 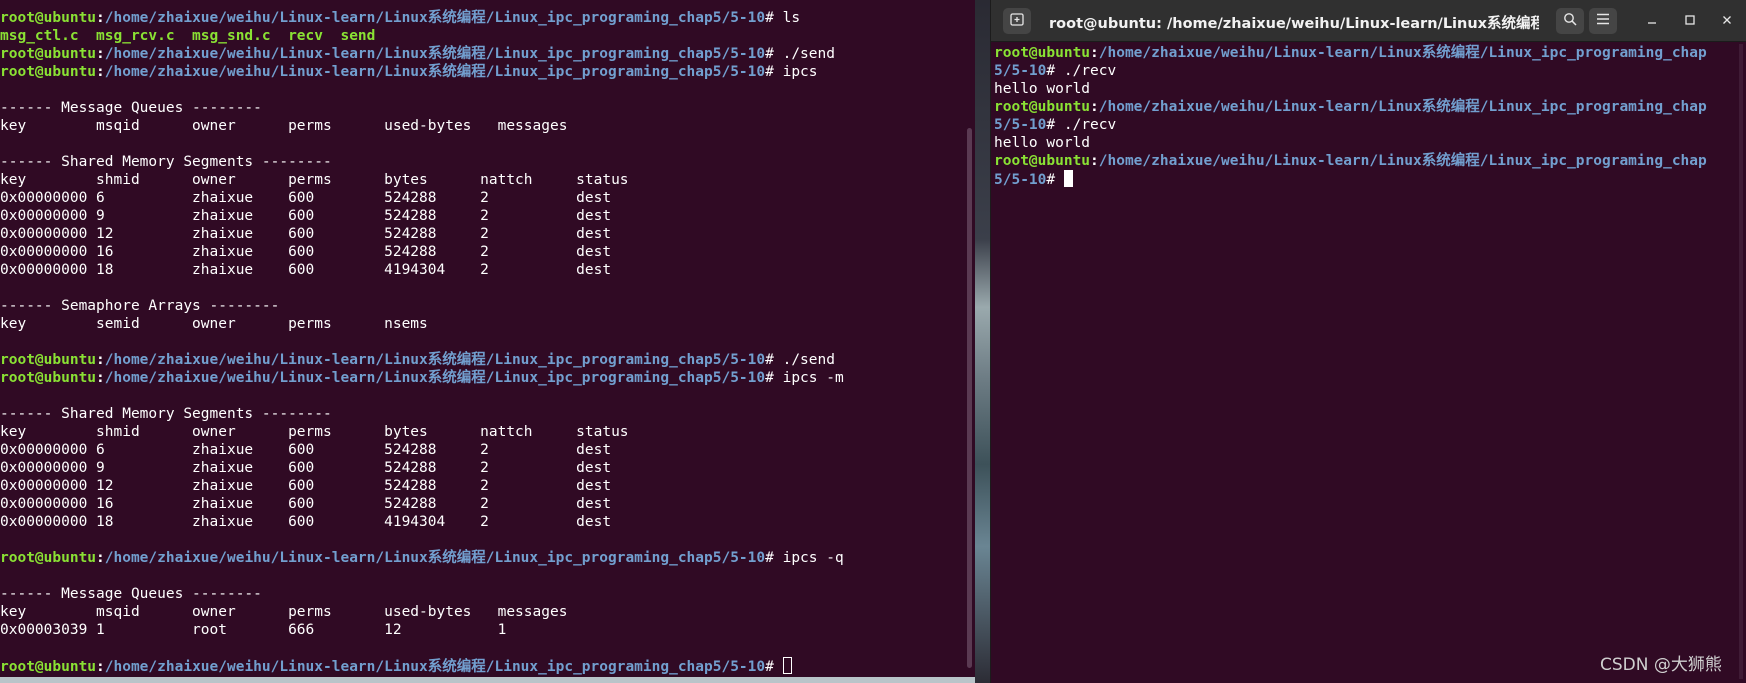 I want to click on command-text: 0x00003039 1 root 666 12 1, so click(x=253, y=630).